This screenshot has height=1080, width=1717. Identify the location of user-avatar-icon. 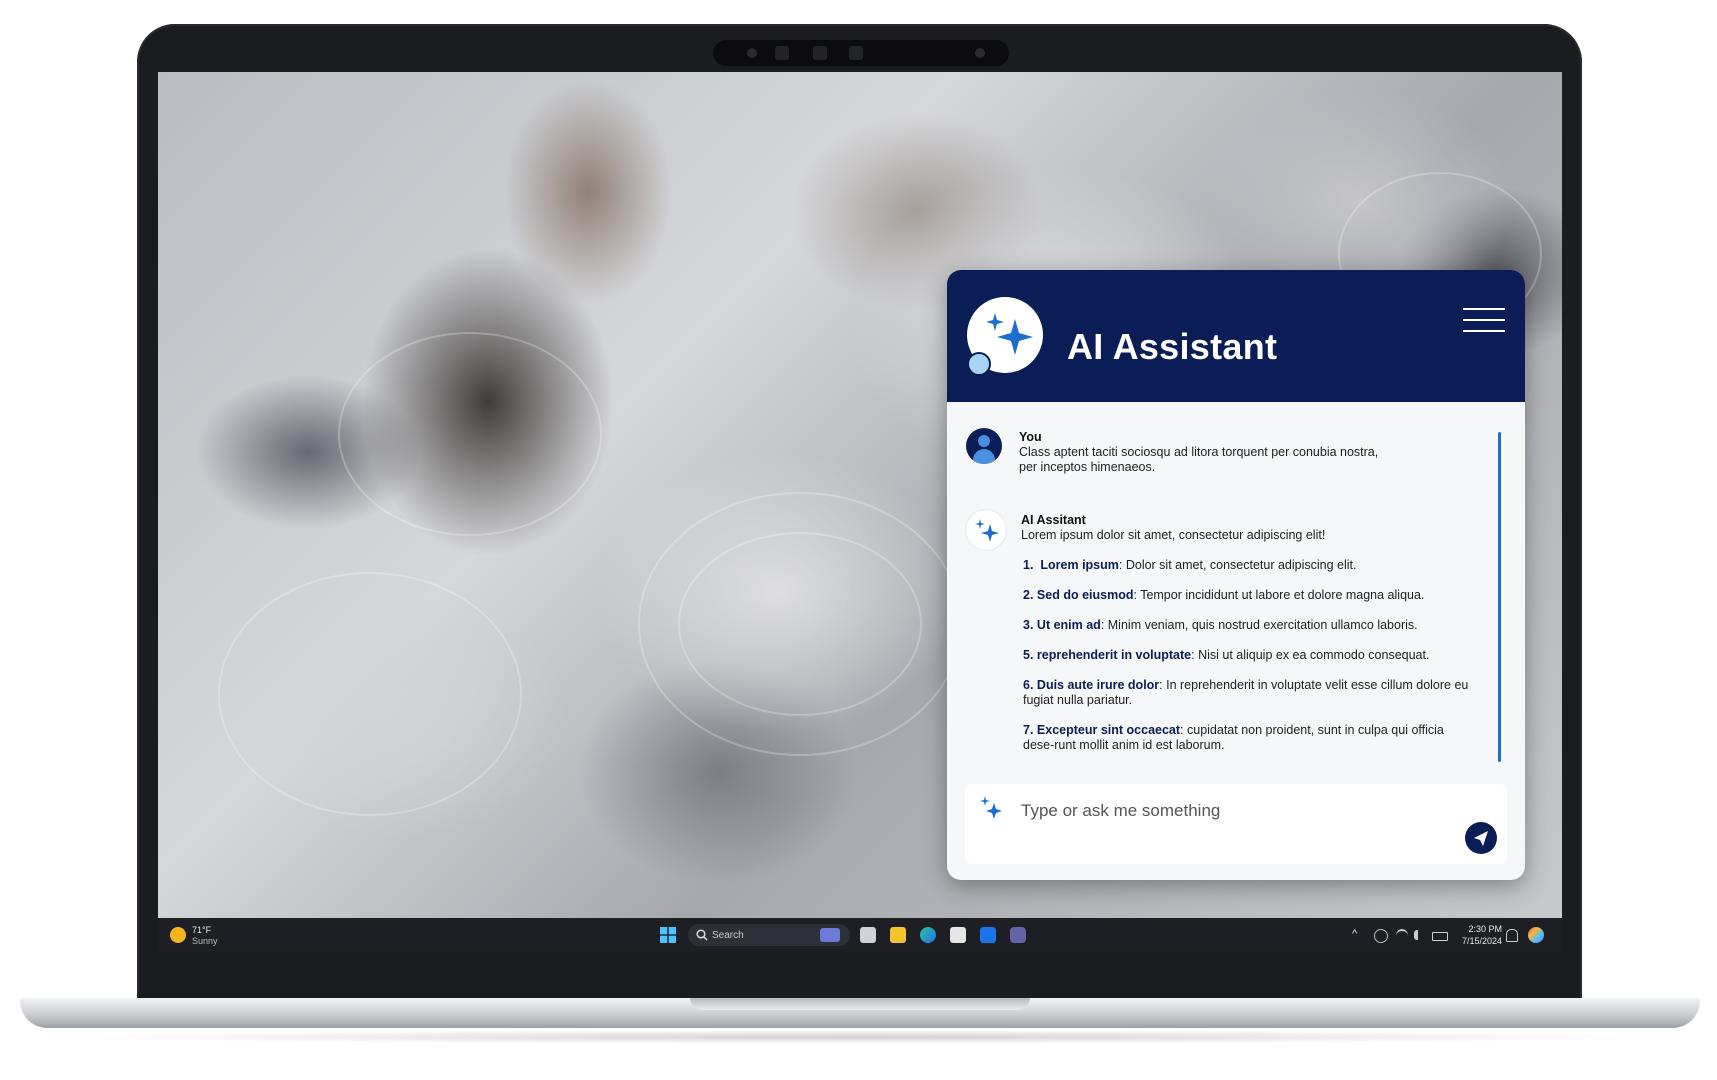
(984, 446).